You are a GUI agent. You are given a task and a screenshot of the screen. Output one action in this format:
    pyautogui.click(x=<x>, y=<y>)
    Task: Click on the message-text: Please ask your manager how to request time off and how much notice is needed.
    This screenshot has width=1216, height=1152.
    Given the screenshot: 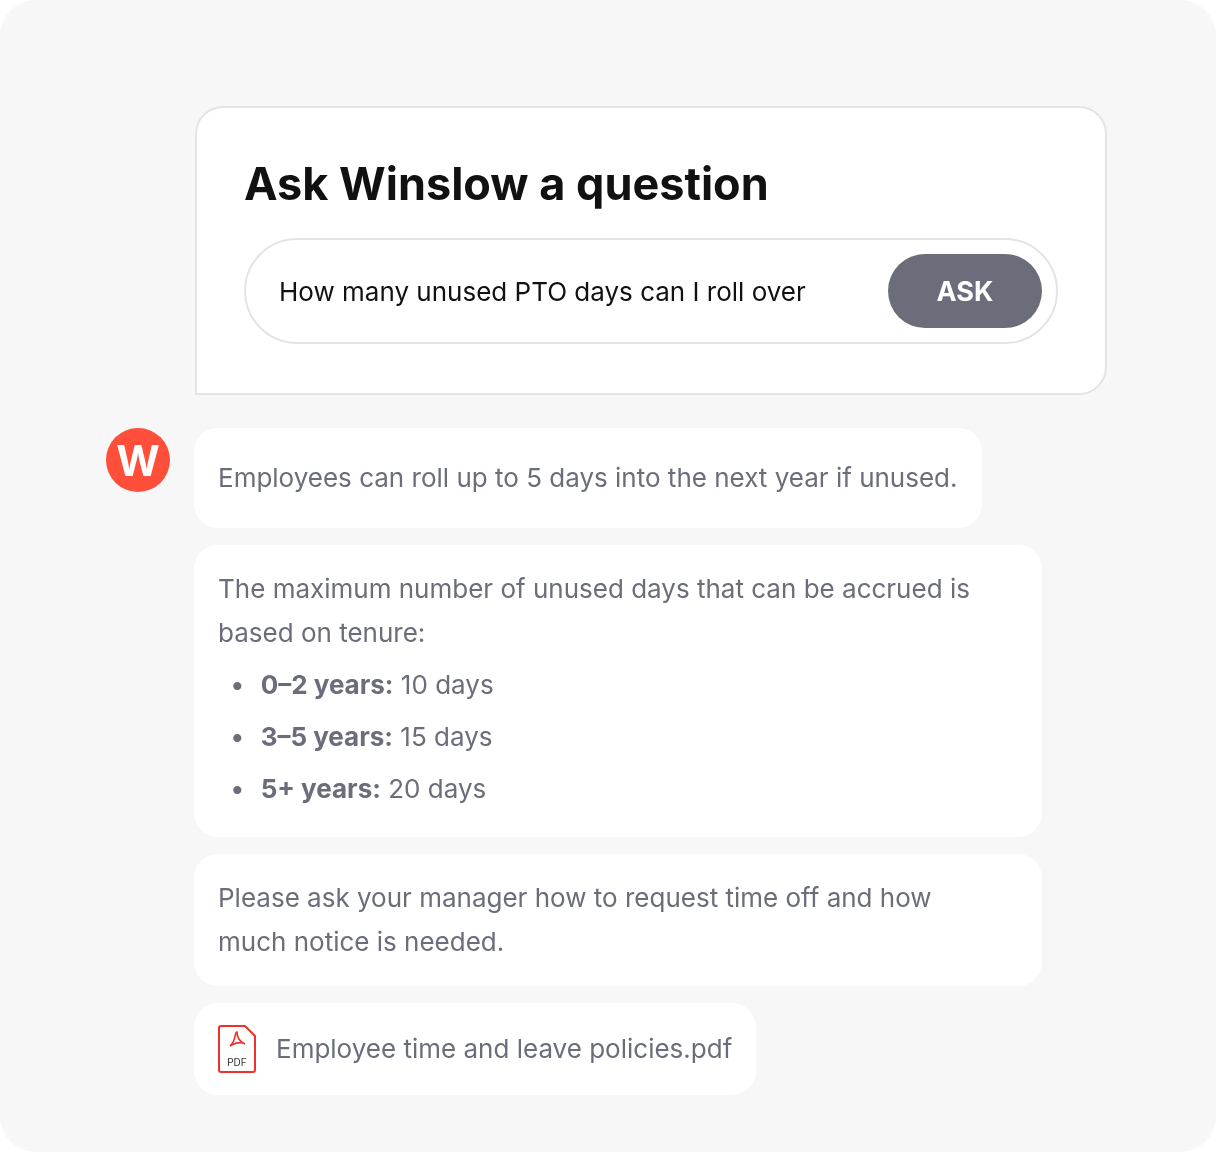 What is the action you would take?
    pyautogui.click(x=575, y=920)
    